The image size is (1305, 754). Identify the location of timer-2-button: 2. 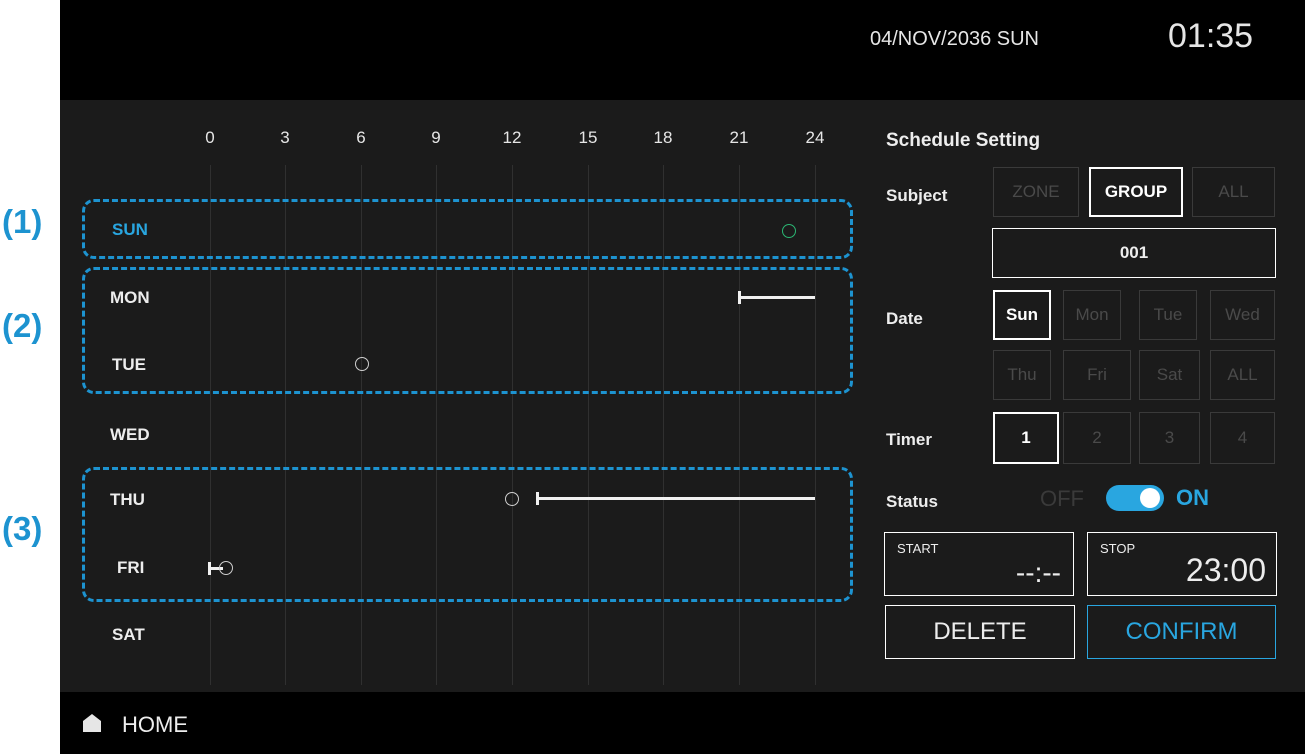
(1097, 438).